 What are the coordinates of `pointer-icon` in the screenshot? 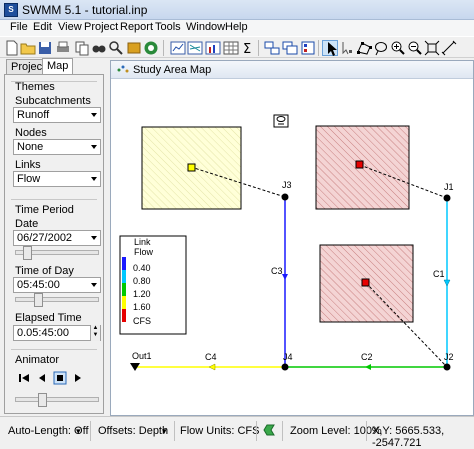 It's located at (330, 48).